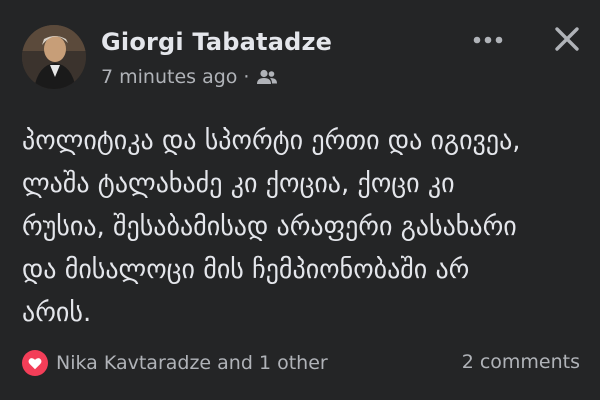  I want to click on friends-icon, so click(267, 77).